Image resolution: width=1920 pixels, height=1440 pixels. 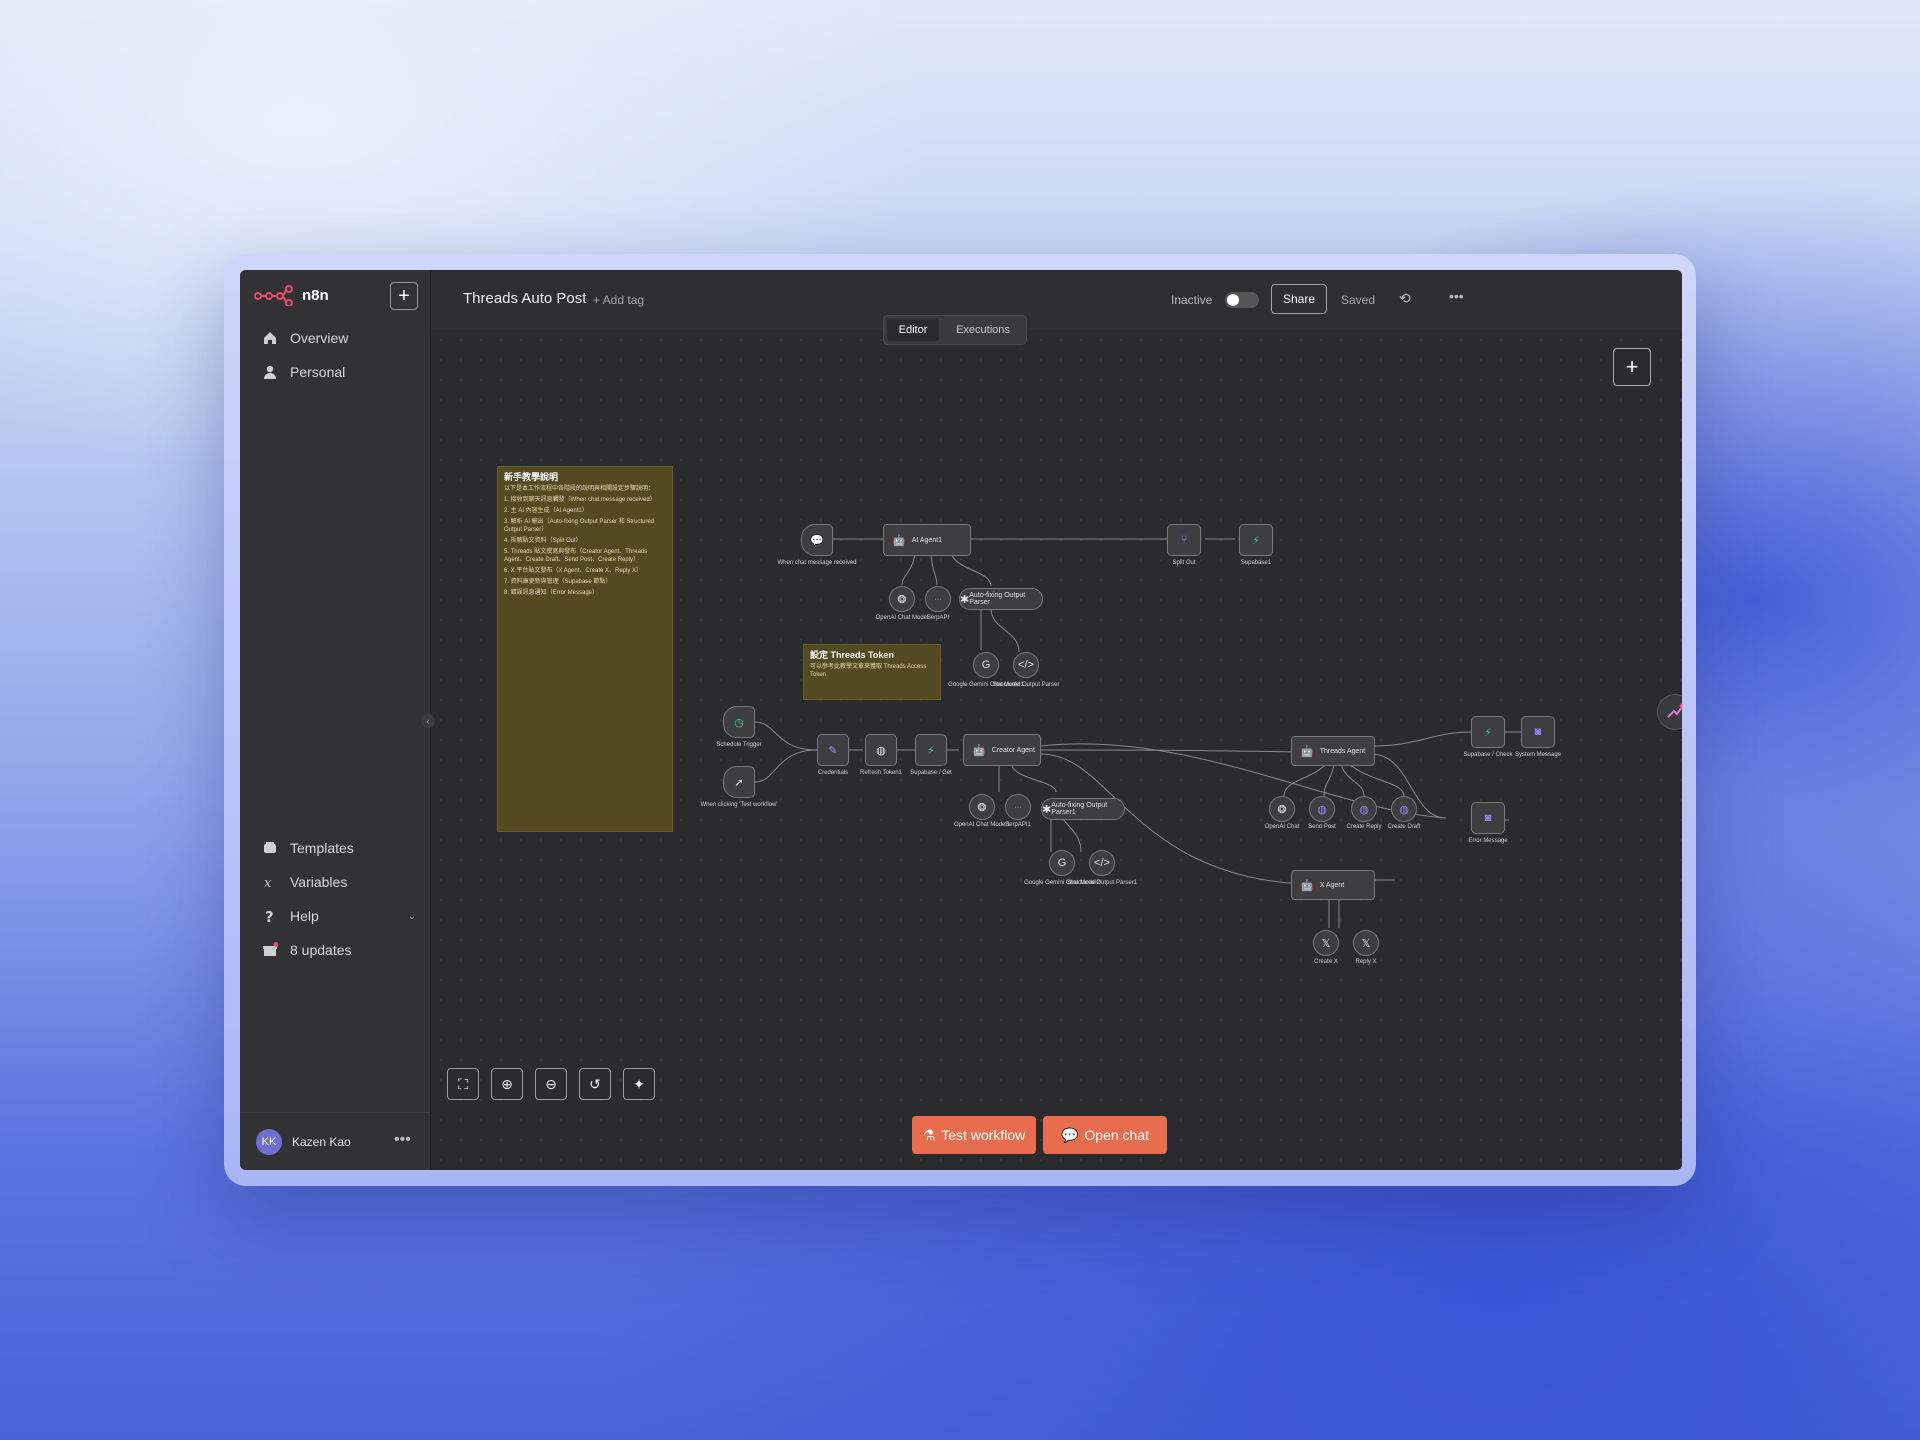 What do you see at coordinates (1256, 540) in the screenshot?
I see `node-supabase1: ⚡` at bounding box center [1256, 540].